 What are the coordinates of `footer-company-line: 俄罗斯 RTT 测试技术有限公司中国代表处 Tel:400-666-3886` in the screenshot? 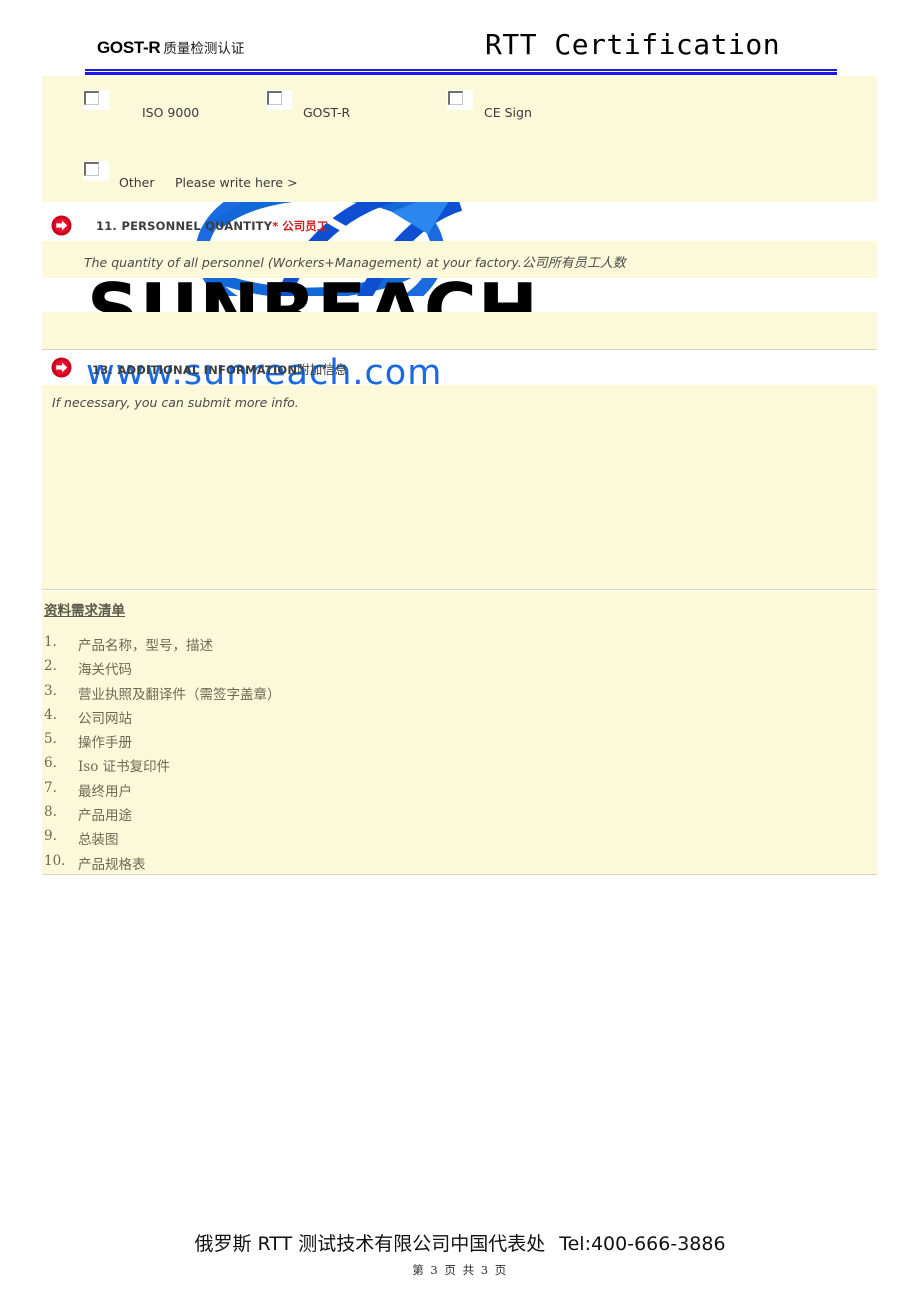 It's located at (460, 1242).